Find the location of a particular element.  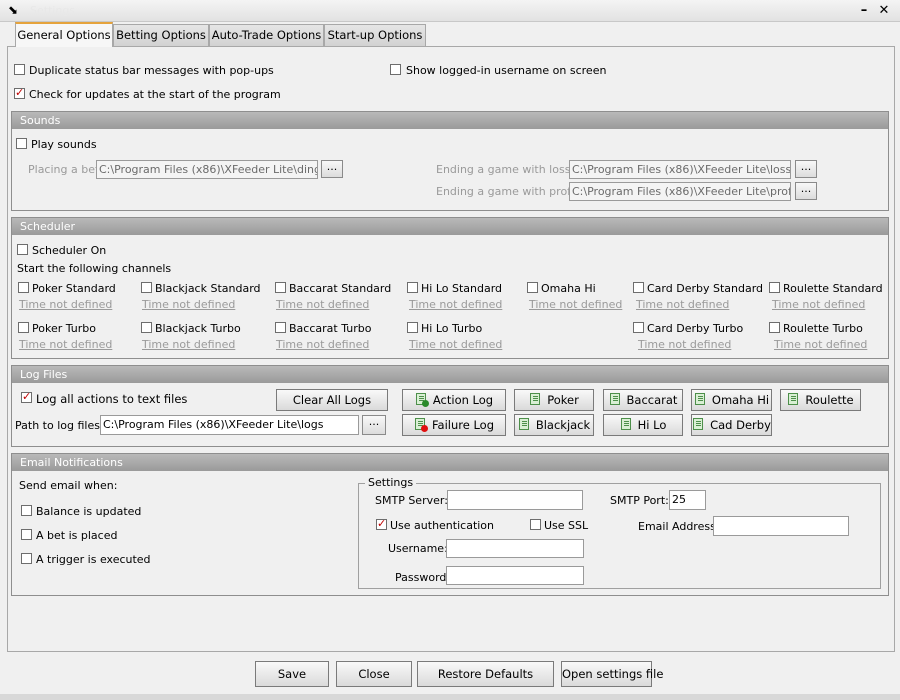

log-path-field: C:\Program Files (x86)\XFeeder Lite\logs is located at coordinates (229, 425).